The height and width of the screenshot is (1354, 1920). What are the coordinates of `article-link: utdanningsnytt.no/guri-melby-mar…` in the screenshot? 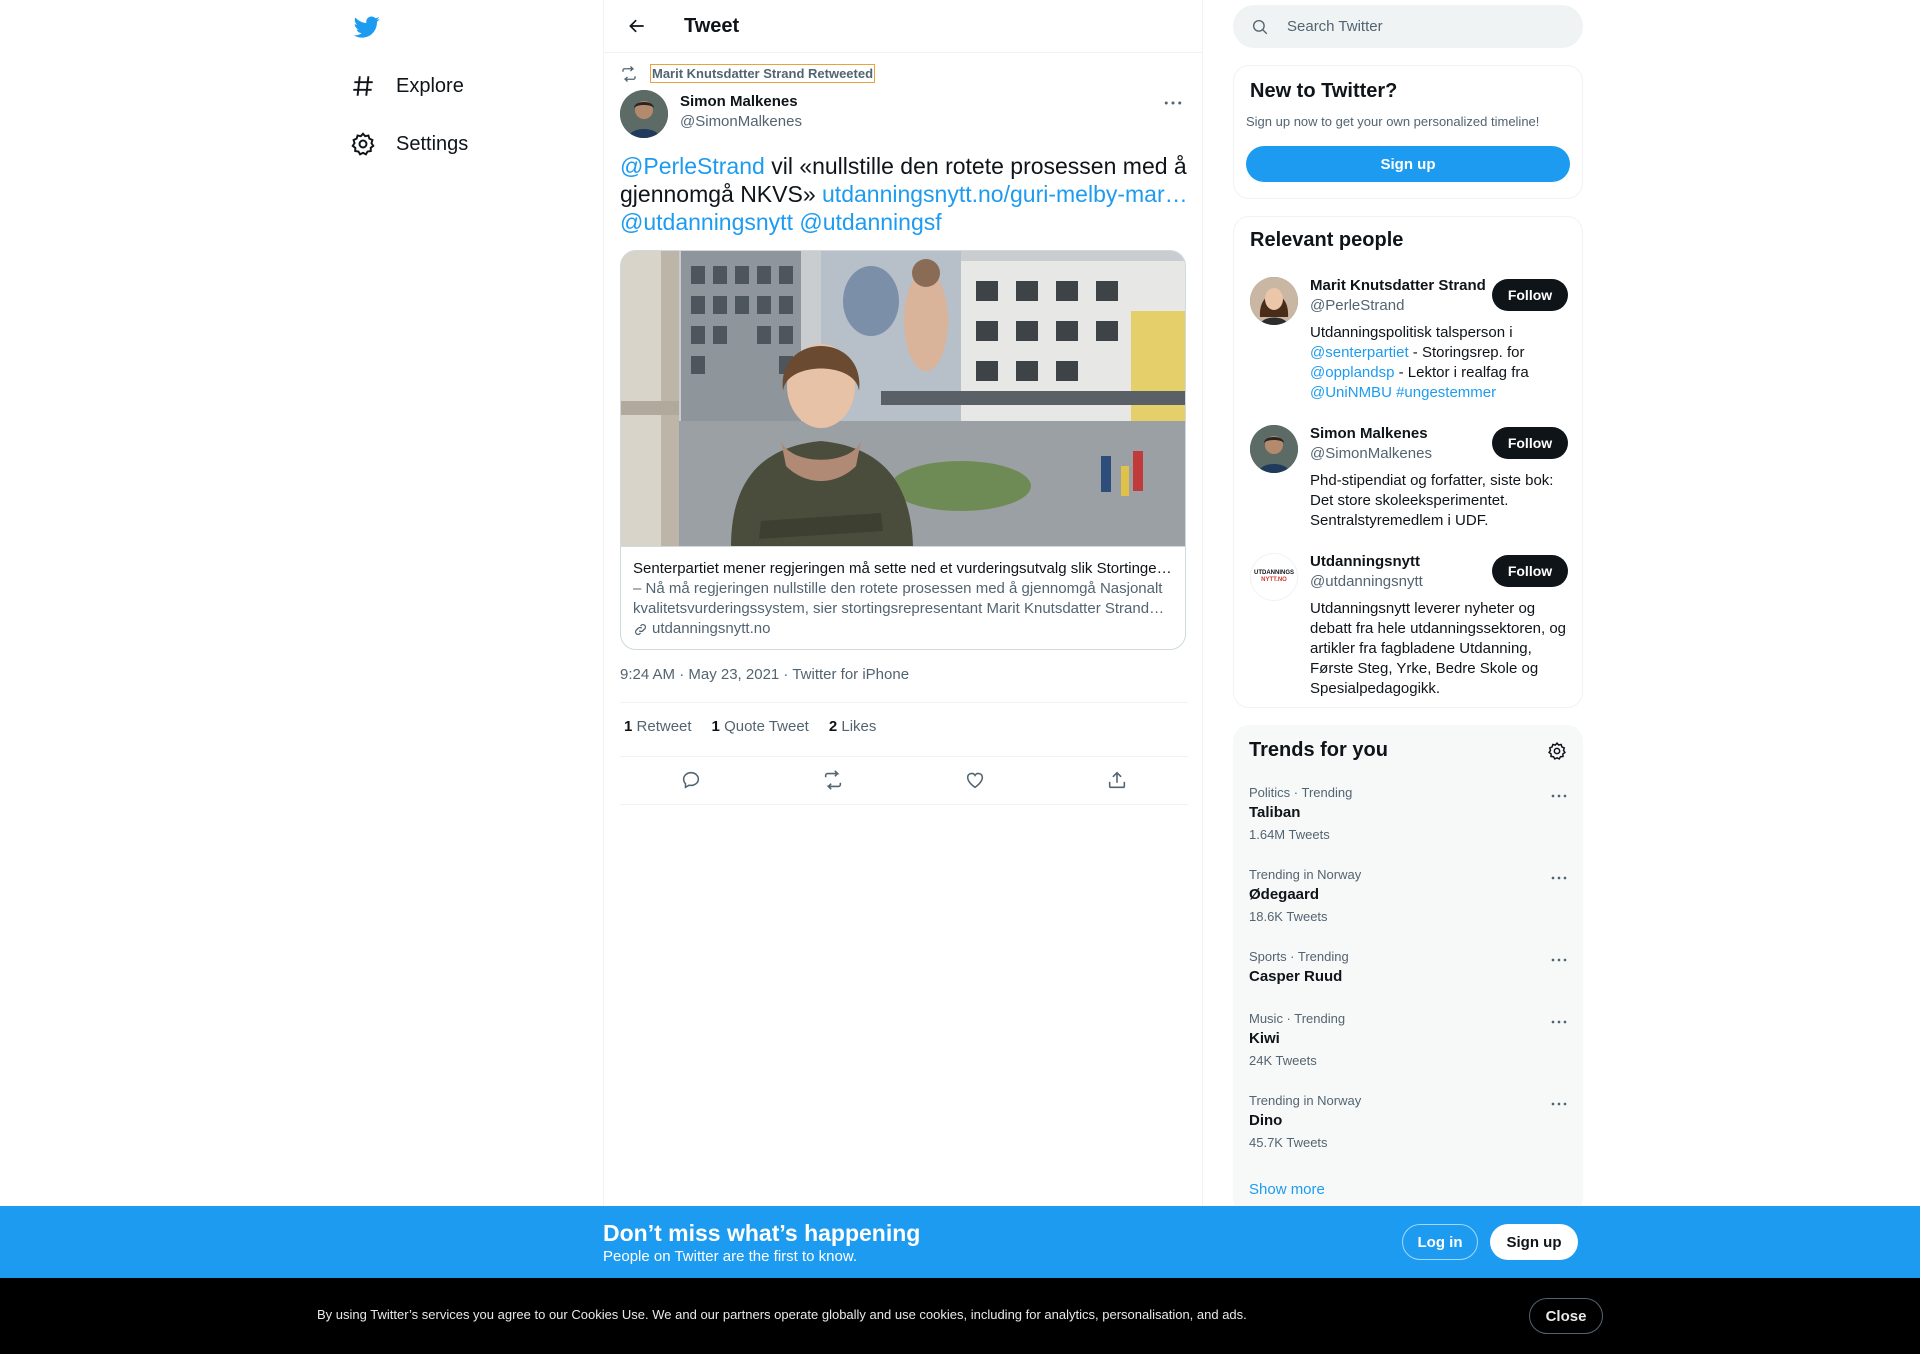 It's located at (1005, 194).